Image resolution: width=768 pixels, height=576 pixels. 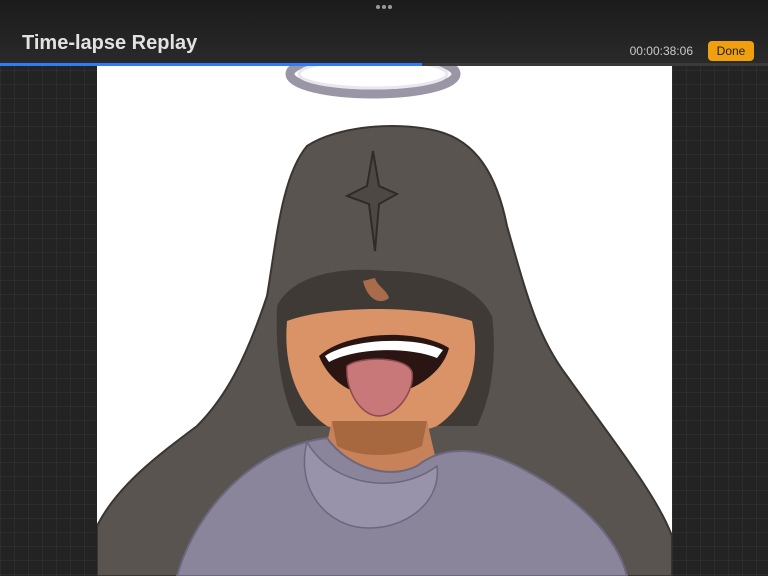 I want to click on replay-scrubber, so click(x=384, y=64).